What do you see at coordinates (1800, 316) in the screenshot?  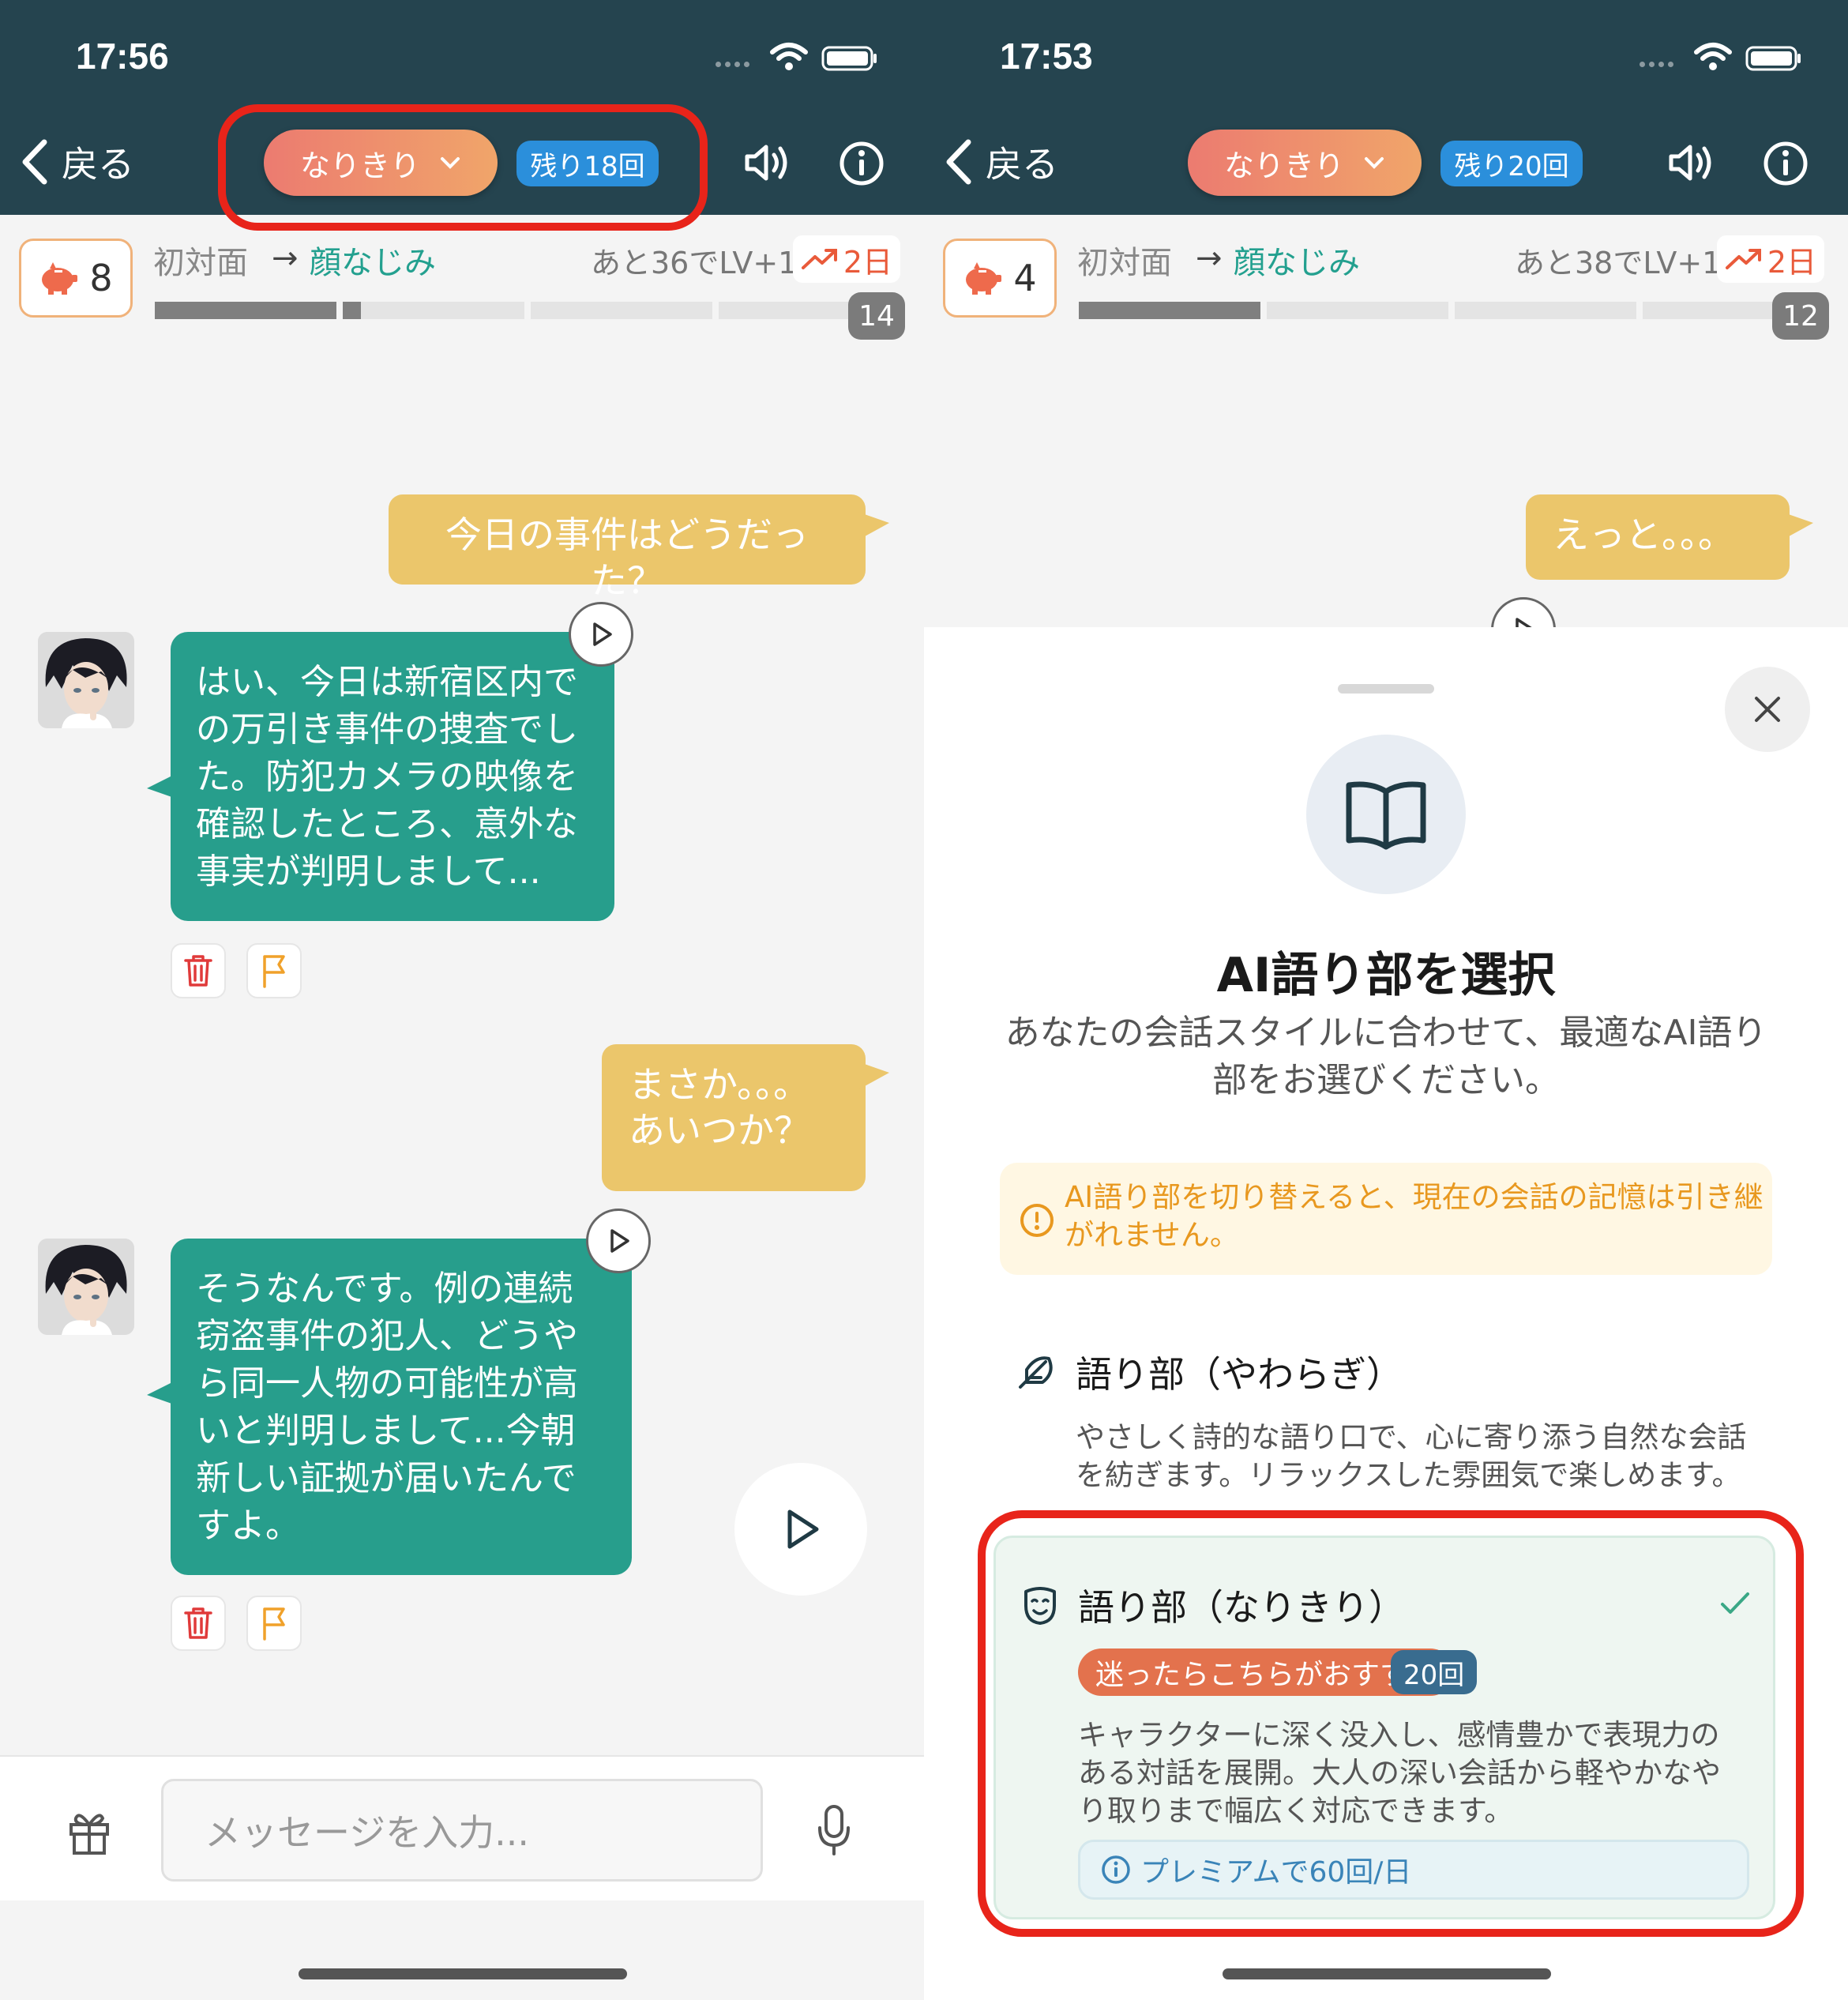 I see `progress-count-badge: 12` at bounding box center [1800, 316].